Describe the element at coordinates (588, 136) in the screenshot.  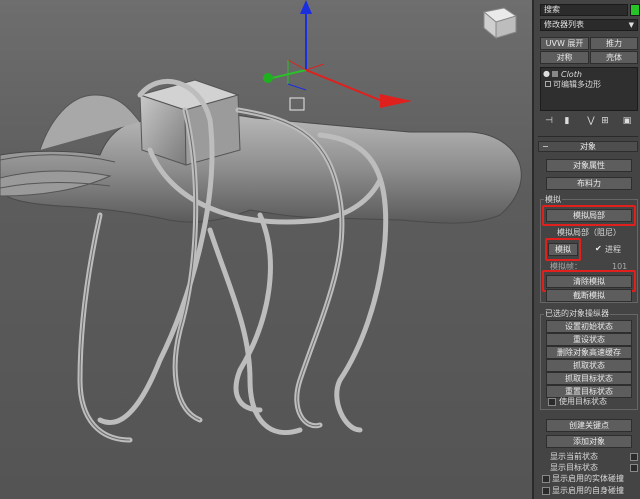
I see `divider` at that location.